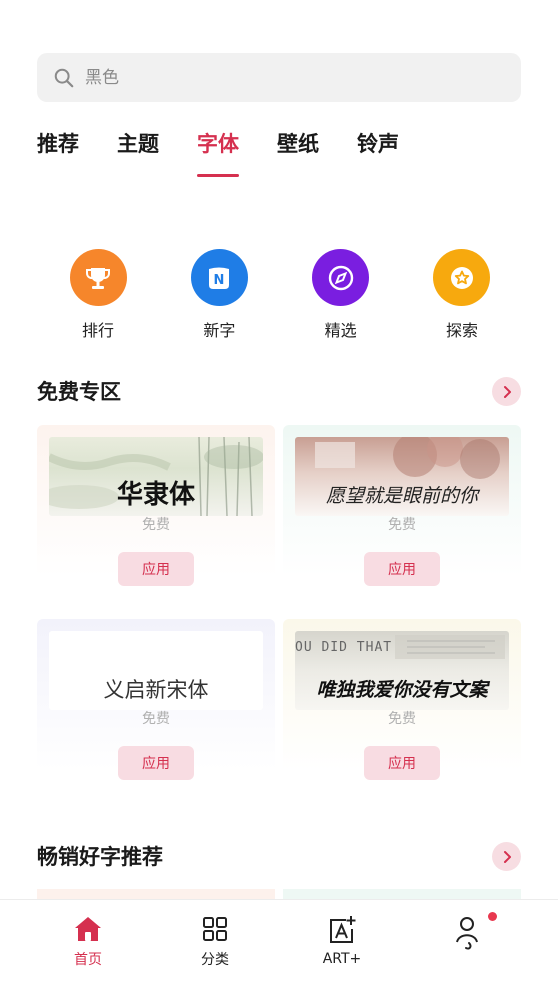  What do you see at coordinates (156, 670) in the screenshot?
I see `font-preview: 义启新宋体` at bounding box center [156, 670].